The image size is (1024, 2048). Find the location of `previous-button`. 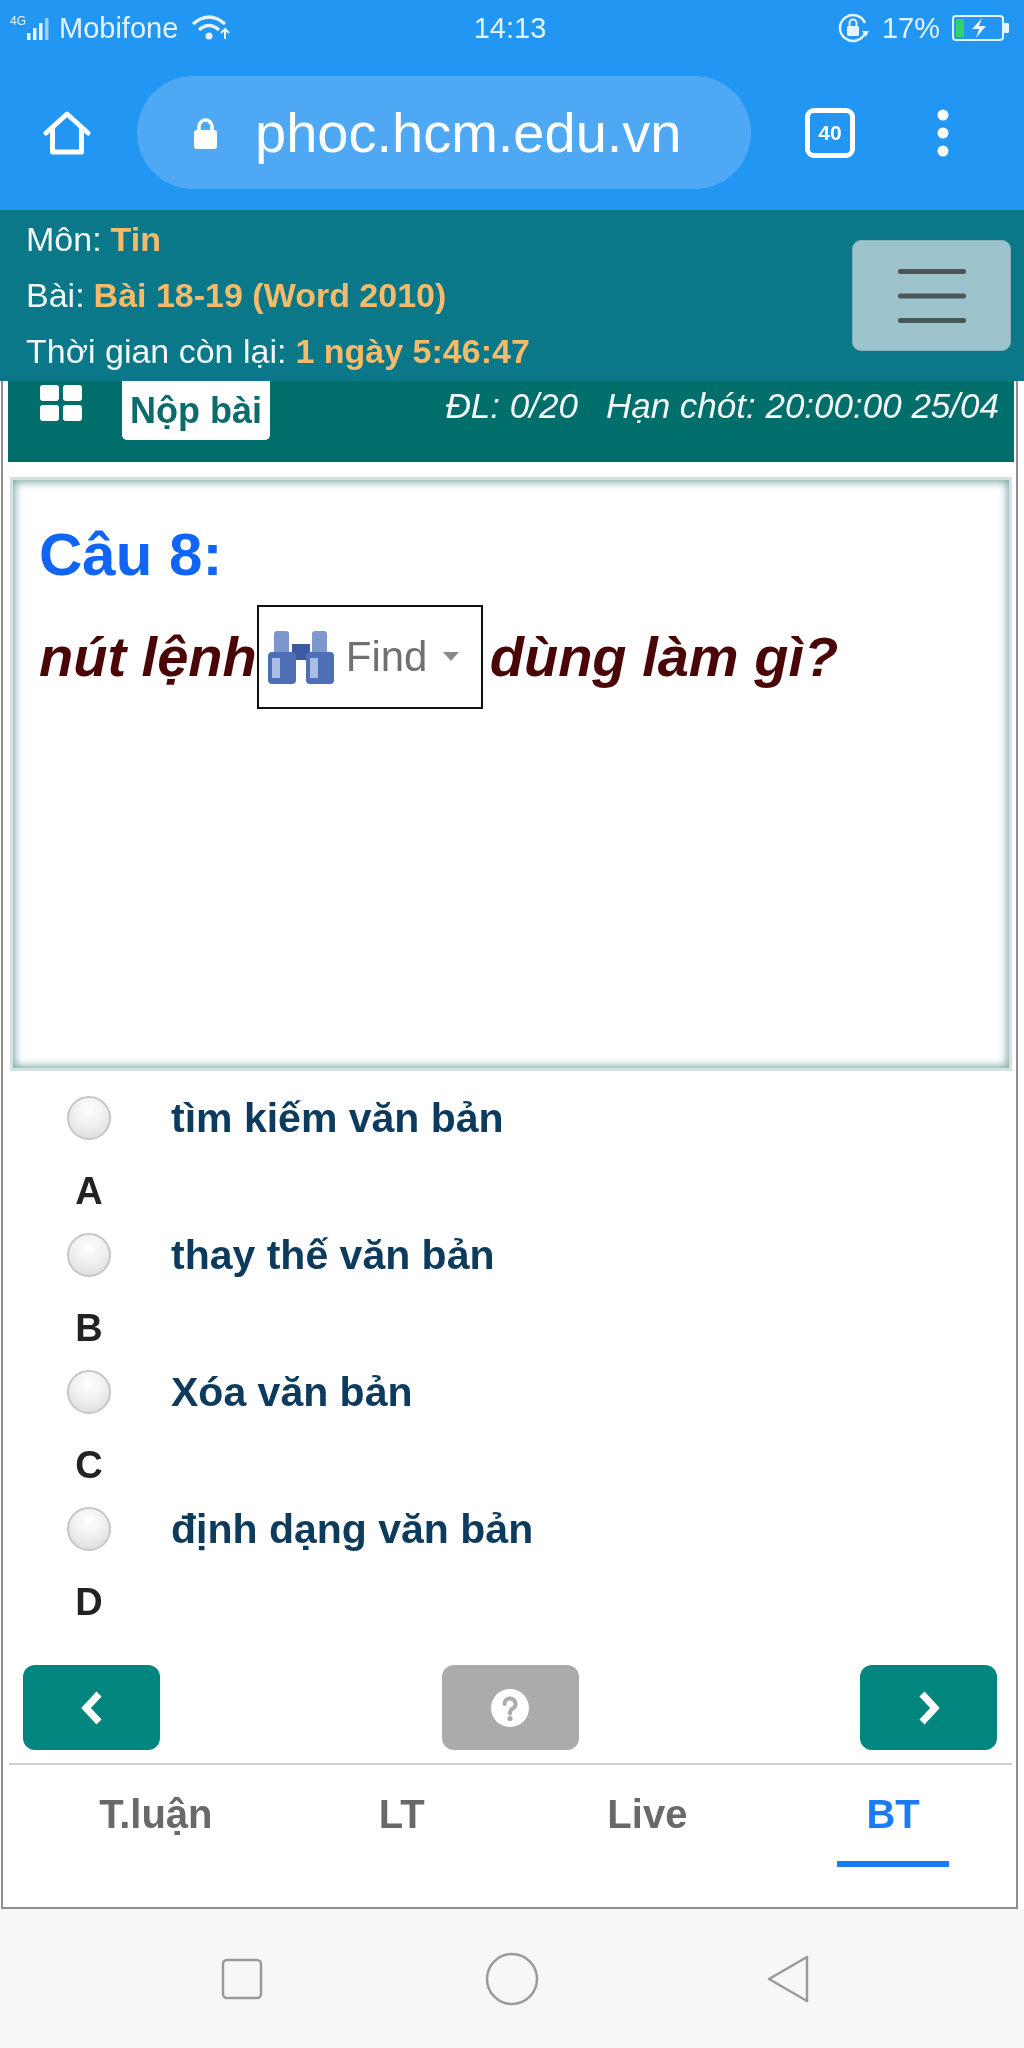

previous-button is located at coordinates (91, 1707).